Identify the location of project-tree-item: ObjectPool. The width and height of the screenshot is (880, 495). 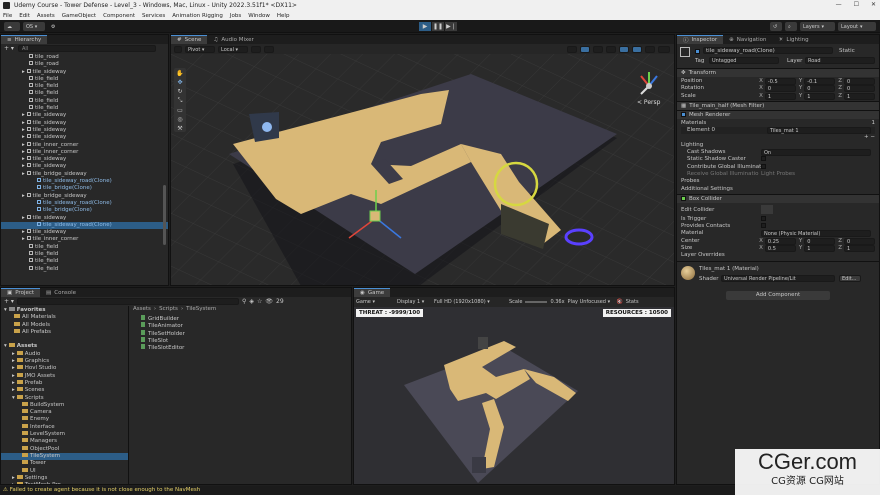
(64, 449).